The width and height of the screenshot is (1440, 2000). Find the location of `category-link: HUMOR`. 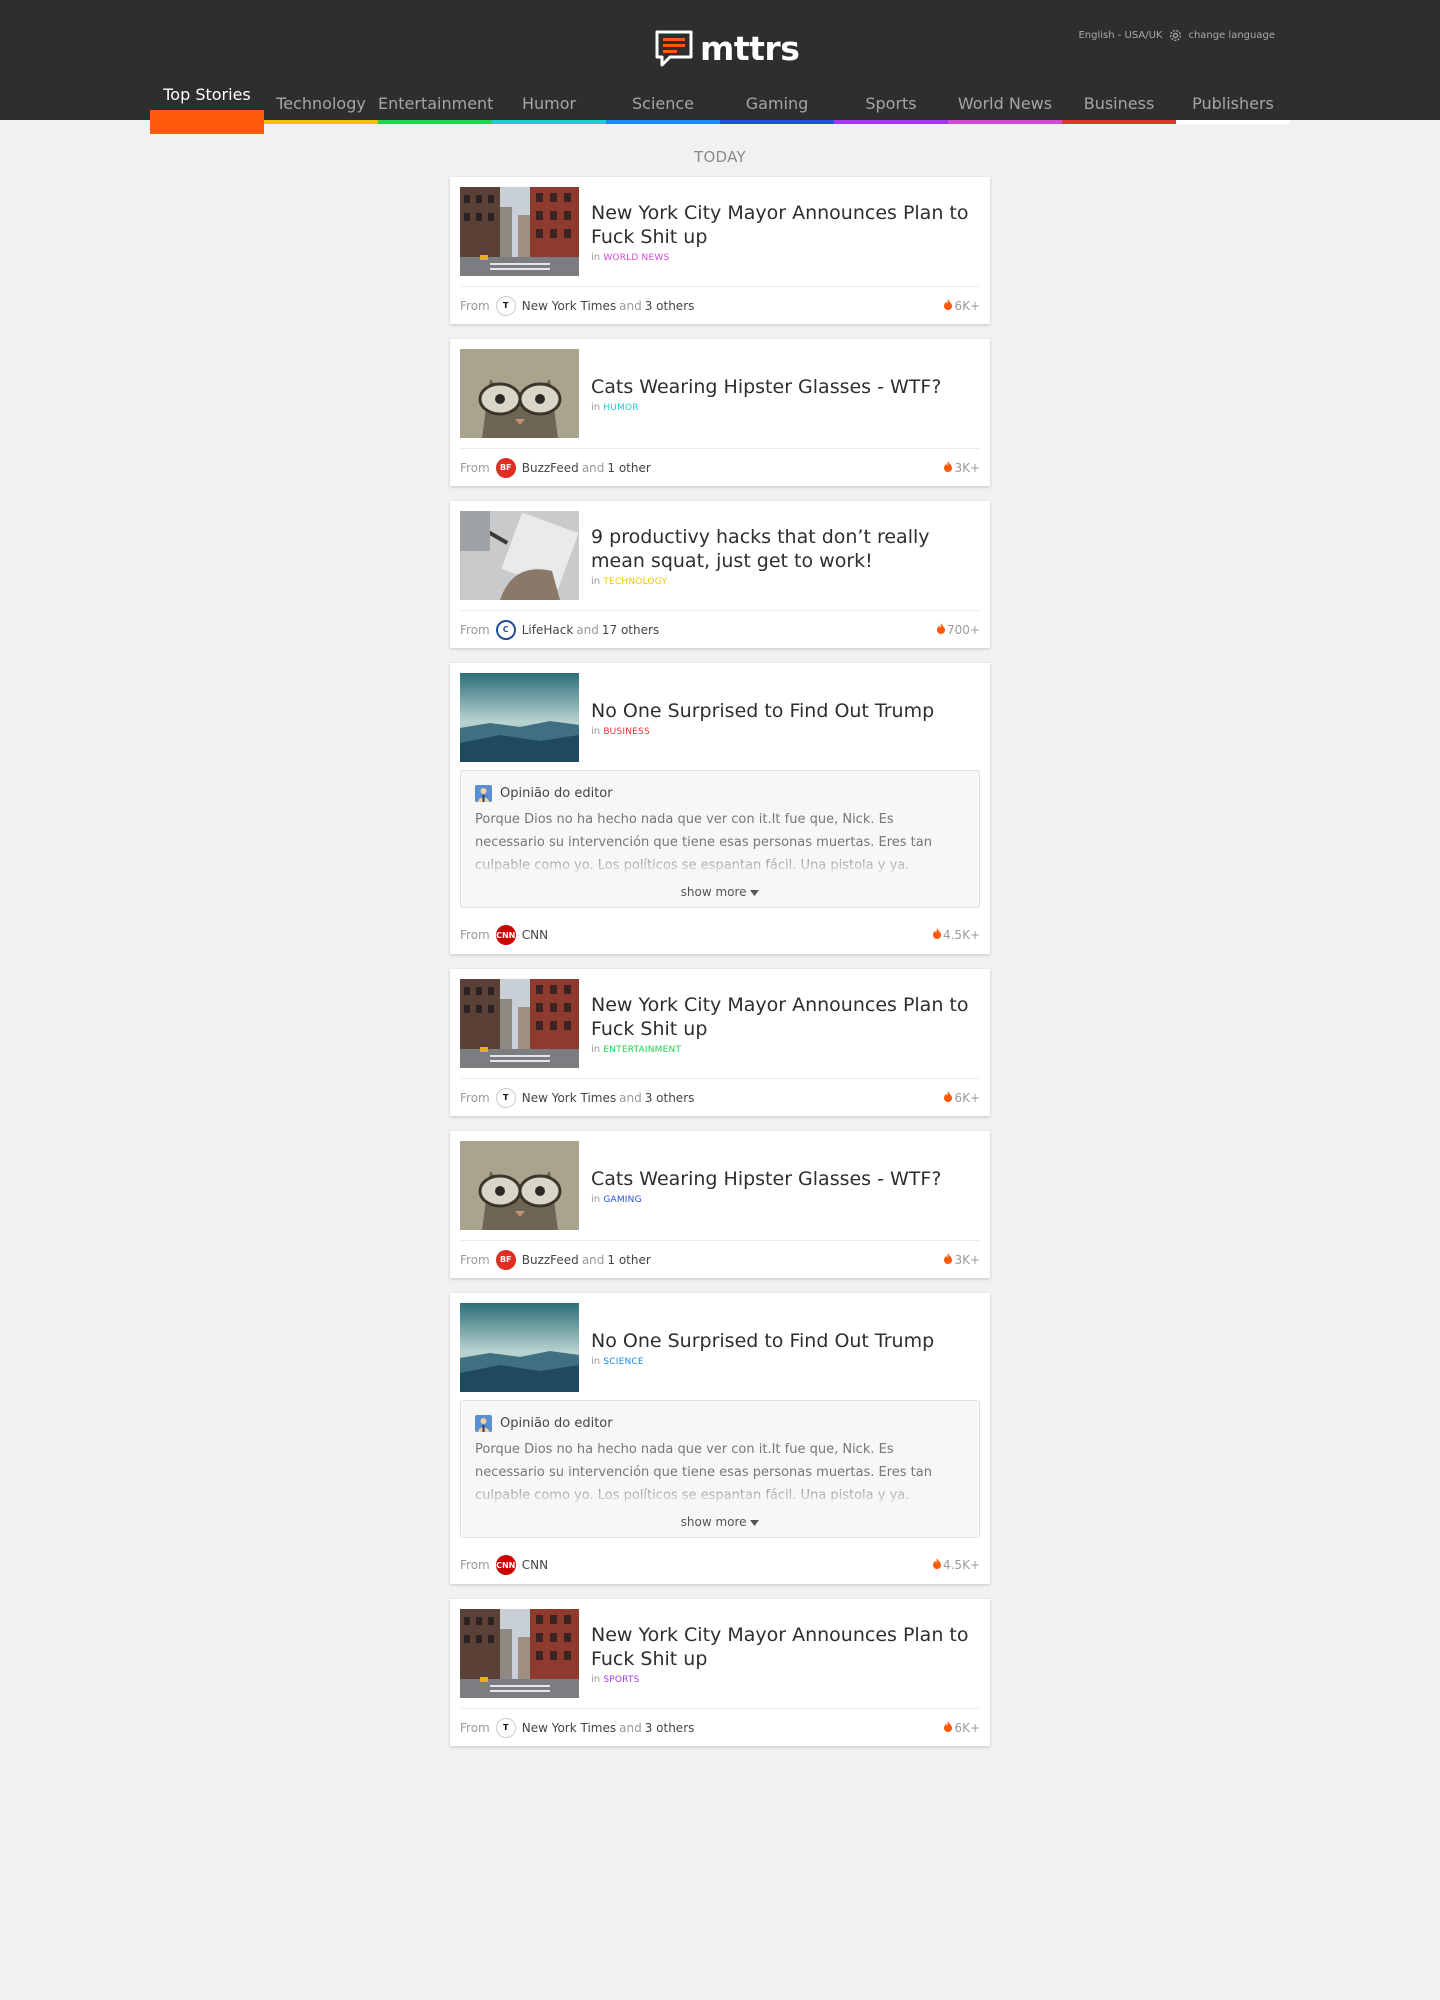

category-link: HUMOR is located at coordinates (620, 408).